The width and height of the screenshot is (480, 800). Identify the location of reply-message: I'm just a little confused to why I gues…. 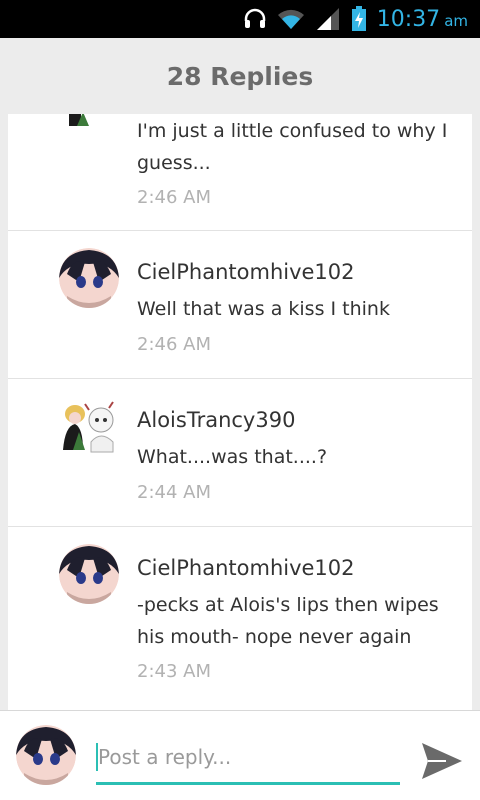
(292, 147).